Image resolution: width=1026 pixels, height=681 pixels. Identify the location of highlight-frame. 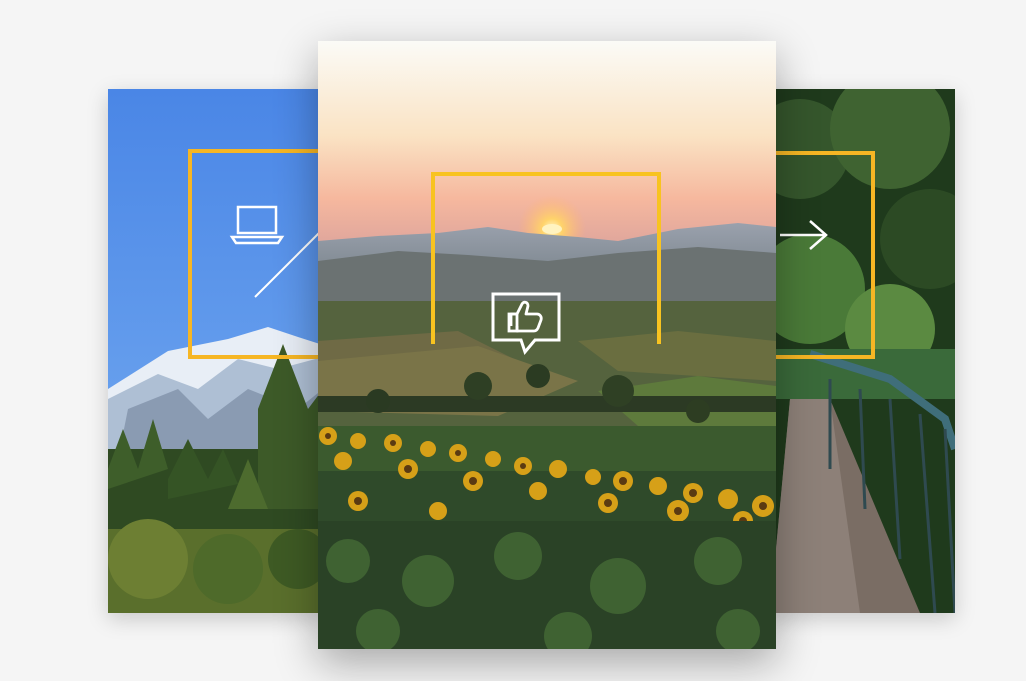
(822, 255).